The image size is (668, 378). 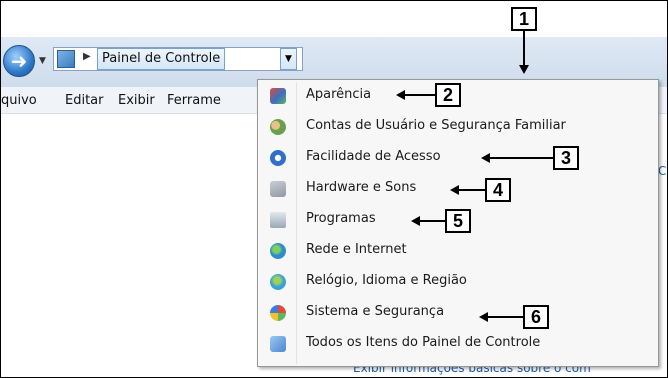 I want to click on menu-item-system-security: Sistema e Segurança, so click(x=458, y=313).